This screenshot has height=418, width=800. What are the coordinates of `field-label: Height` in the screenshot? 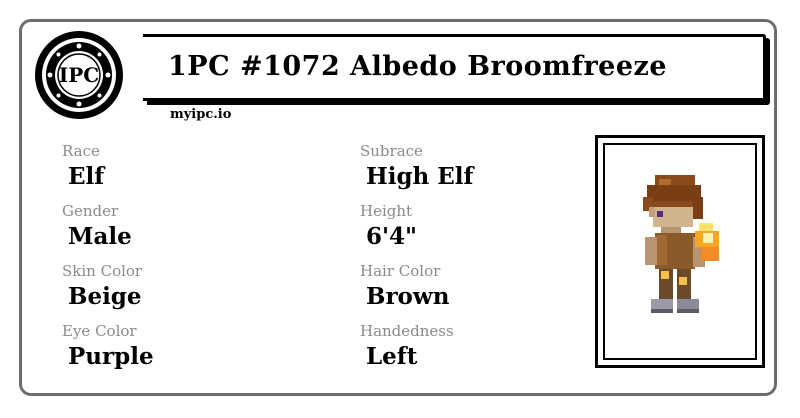 It's located at (386, 211).